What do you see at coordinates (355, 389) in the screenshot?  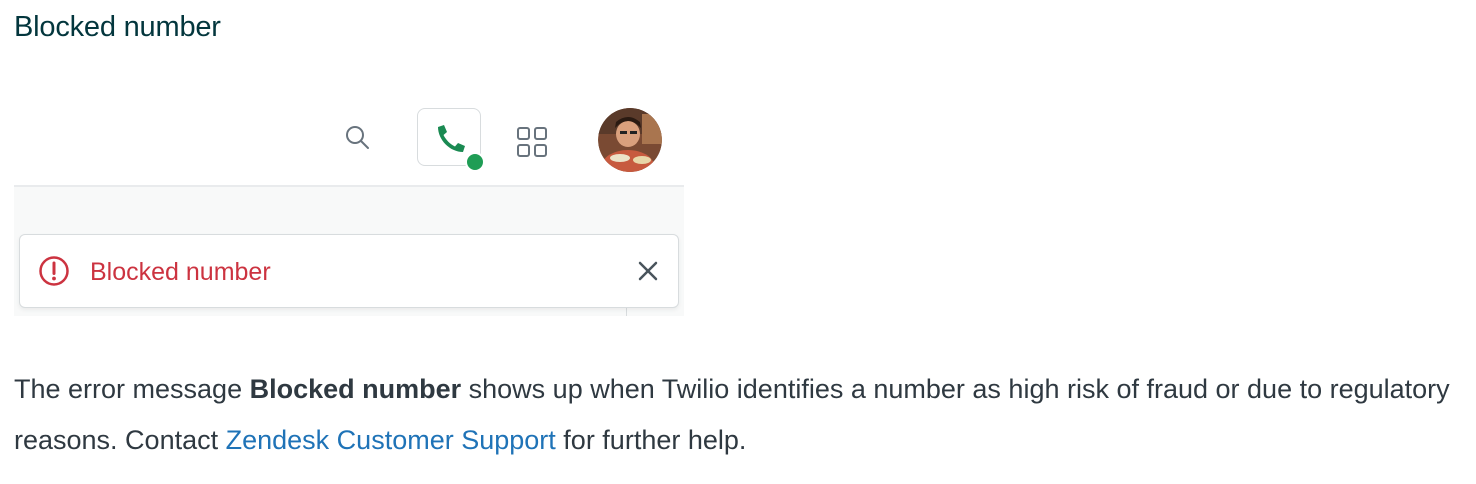 I see `description-bold-term: Blocked number` at bounding box center [355, 389].